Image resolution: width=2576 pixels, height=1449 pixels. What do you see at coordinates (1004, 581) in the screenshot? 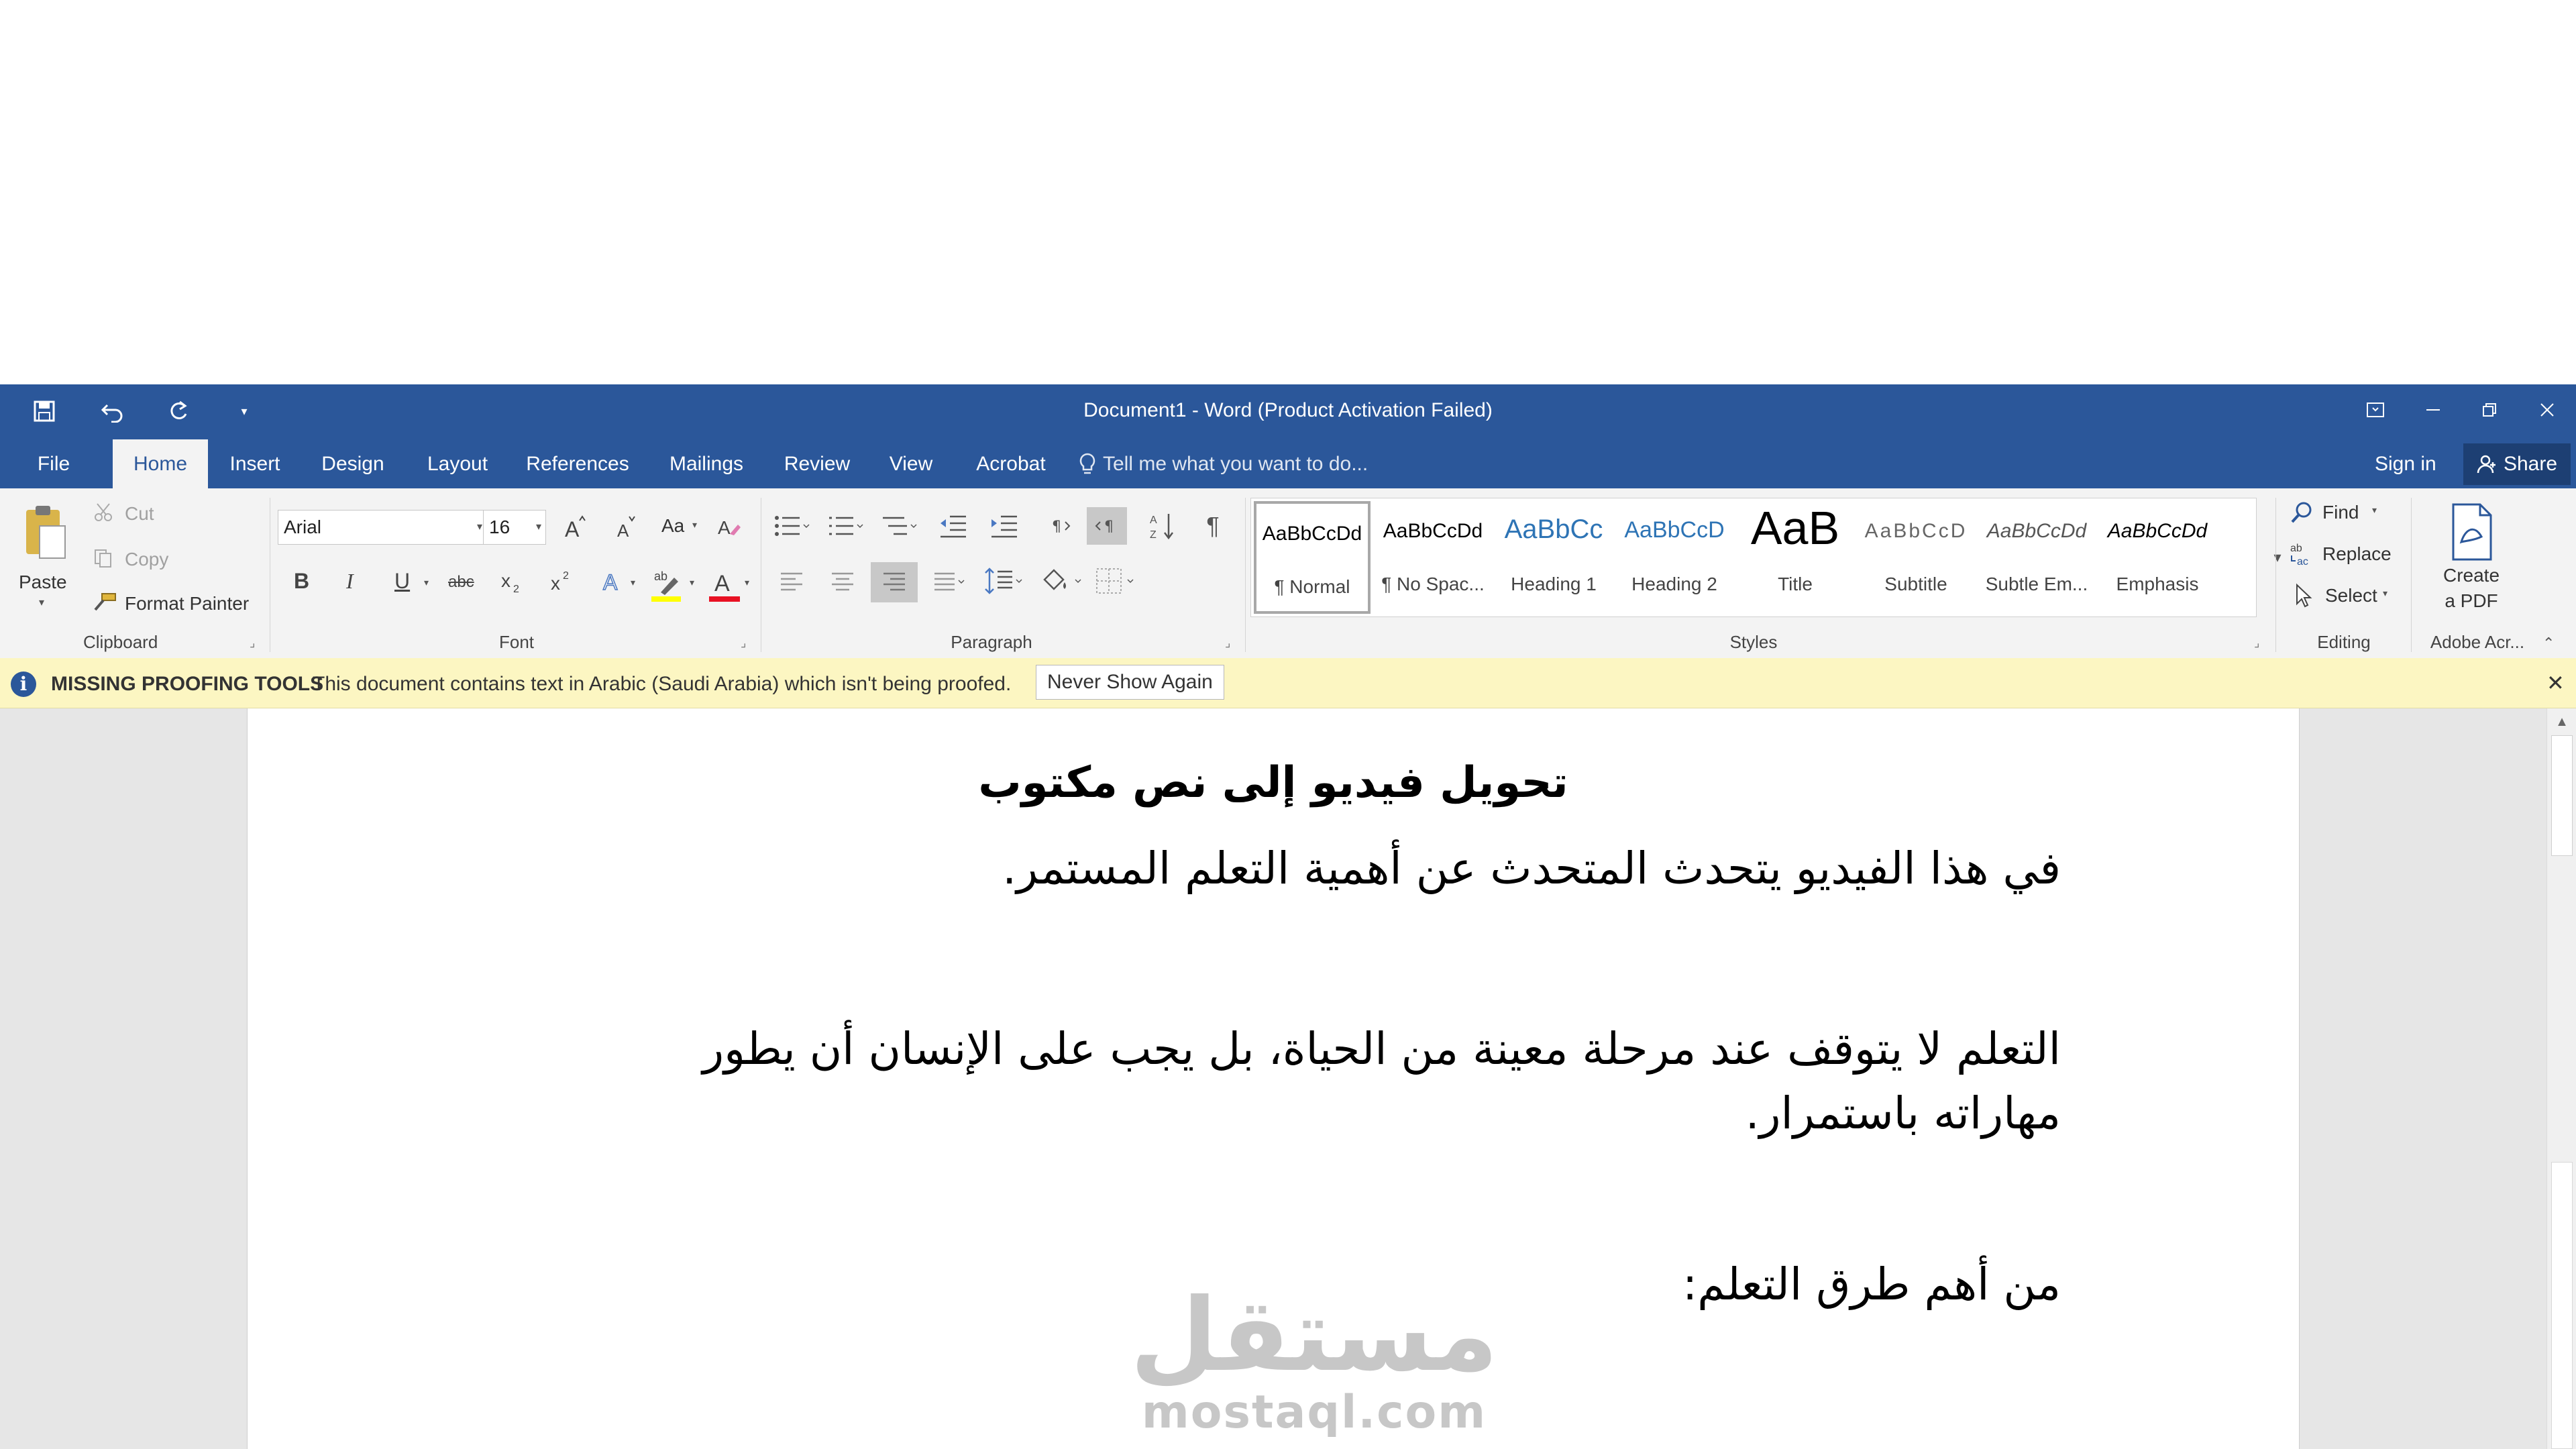
I see `line-spacing-icon` at bounding box center [1004, 581].